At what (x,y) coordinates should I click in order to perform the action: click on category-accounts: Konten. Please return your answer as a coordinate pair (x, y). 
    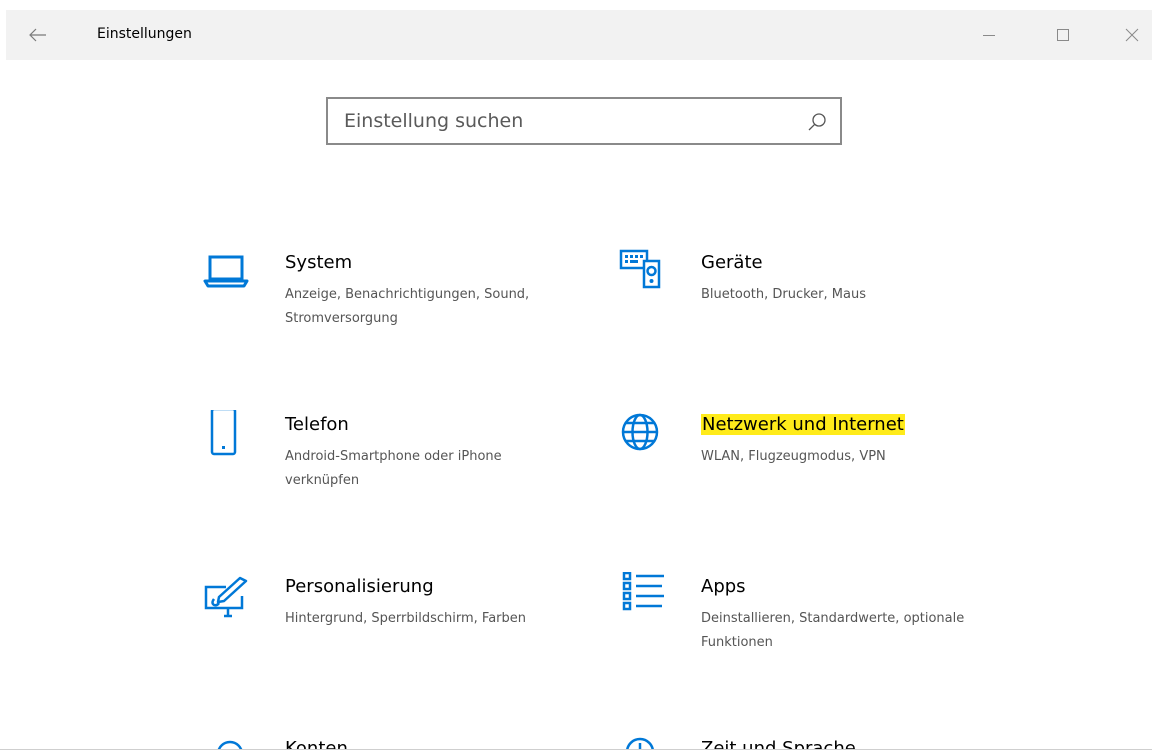
    Looking at the image, I should click on (372, 741).